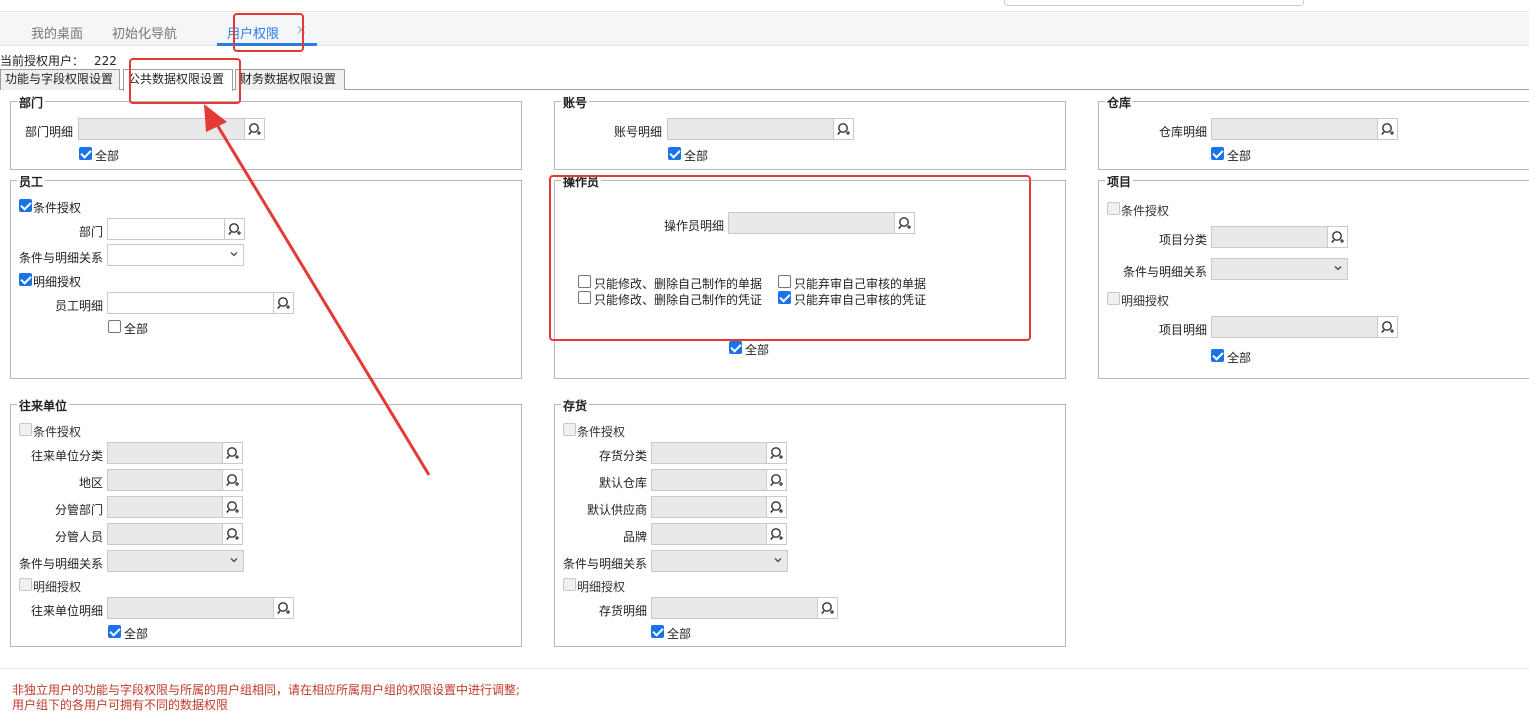 Image resolution: width=1529 pixels, height=713 pixels. What do you see at coordinates (635, 537) in the screenshot?
I see `inventory-brand-label: 品牌` at bounding box center [635, 537].